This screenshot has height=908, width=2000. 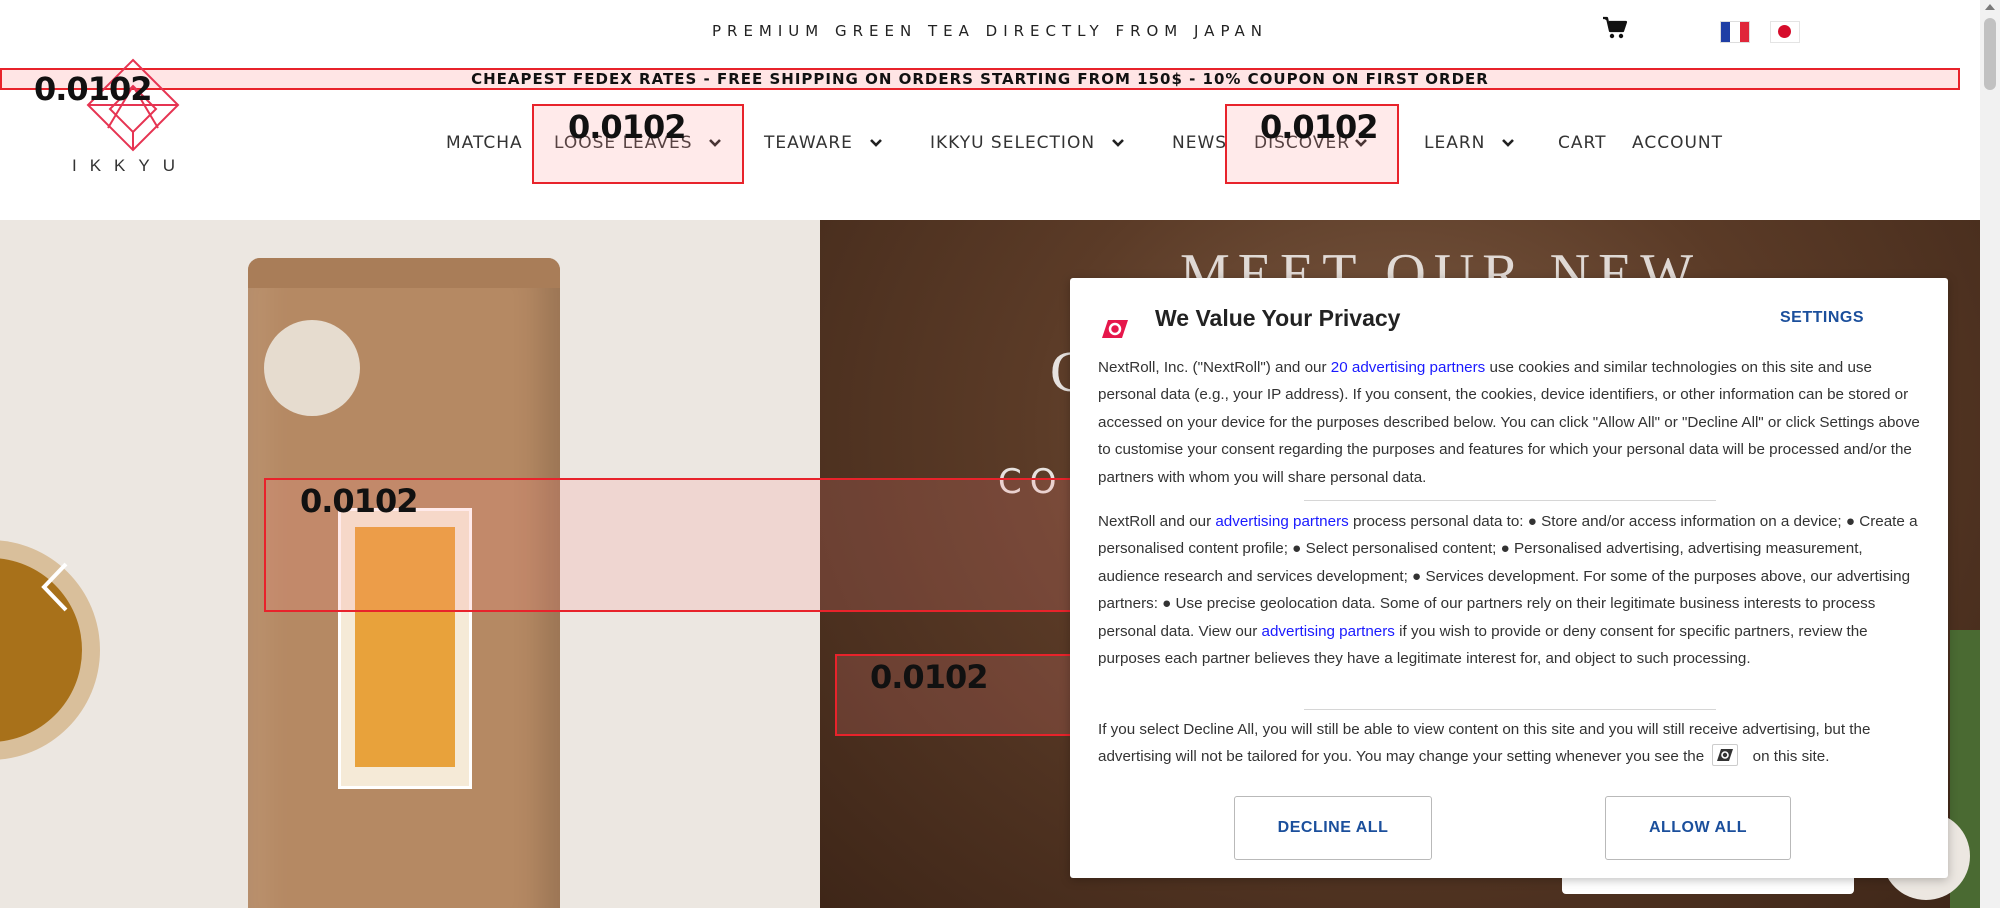 I want to click on nextroll-inline-icon, so click(x=1725, y=755).